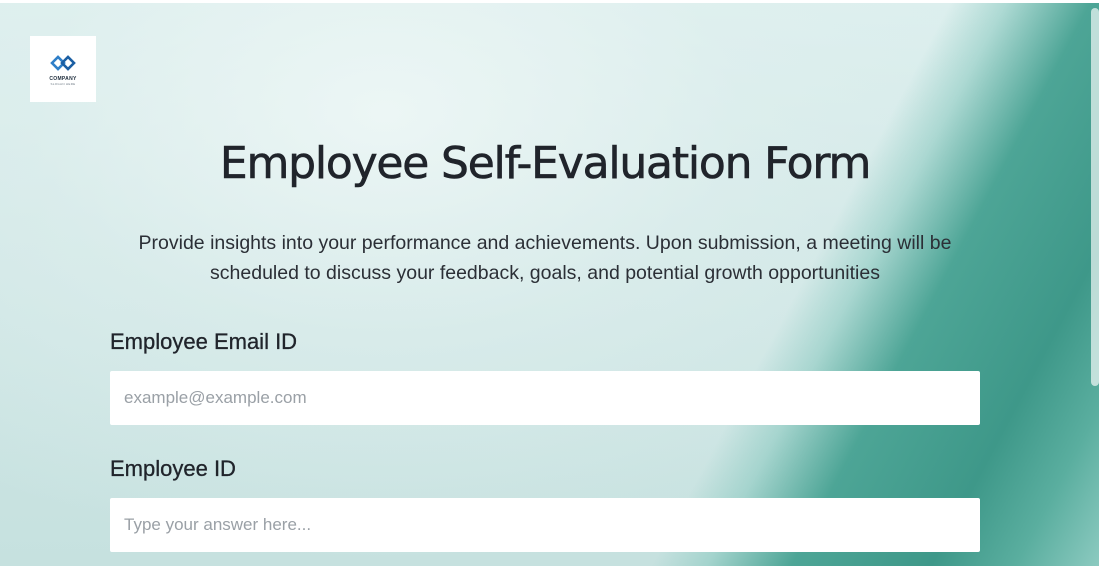 The image size is (1099, 566). What do you see at coordinates (545, 398) in the screenshot?
I see `email-field` at bounding box center [545, 398].